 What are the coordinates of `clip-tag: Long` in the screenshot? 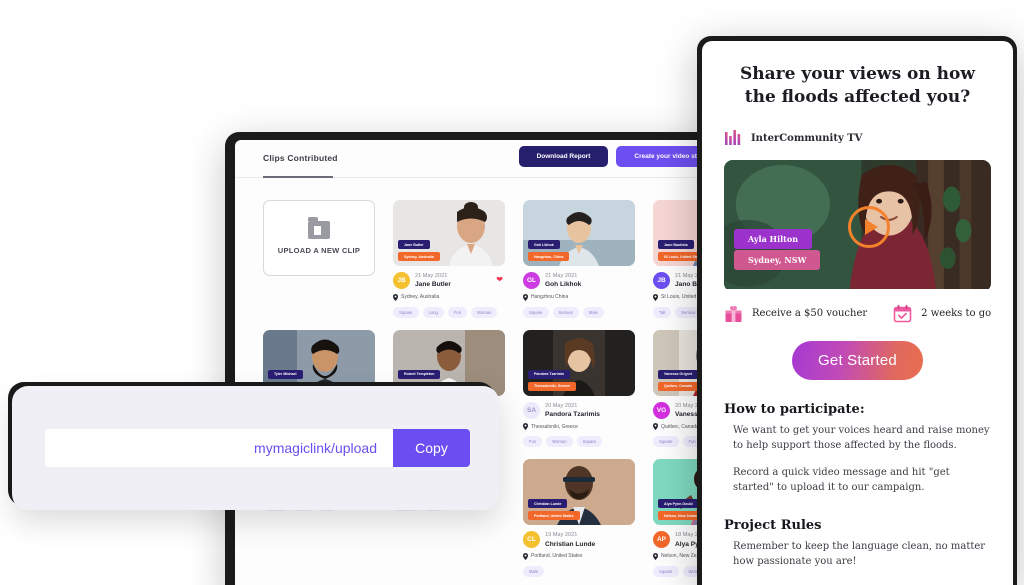 It's located at (433, 312).